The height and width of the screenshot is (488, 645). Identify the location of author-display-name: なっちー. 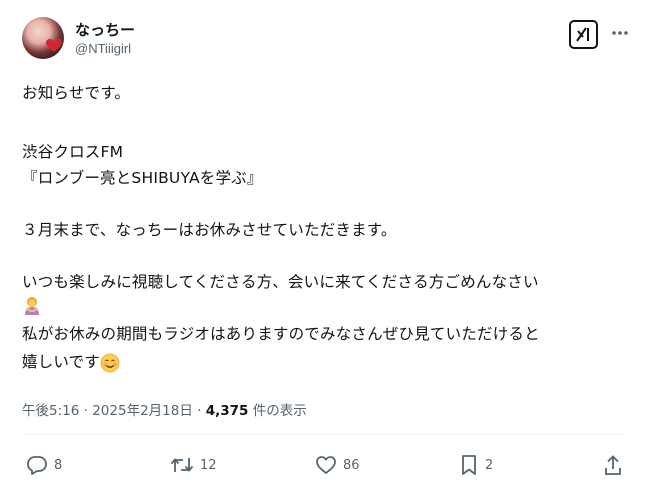
(105, 29).